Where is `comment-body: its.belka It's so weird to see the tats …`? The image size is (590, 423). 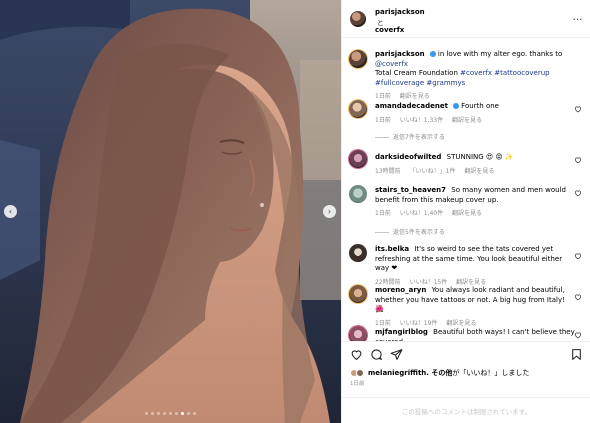
comment-body: its.belka It's so weird to see the tats … is located at coordinates (475, 266).